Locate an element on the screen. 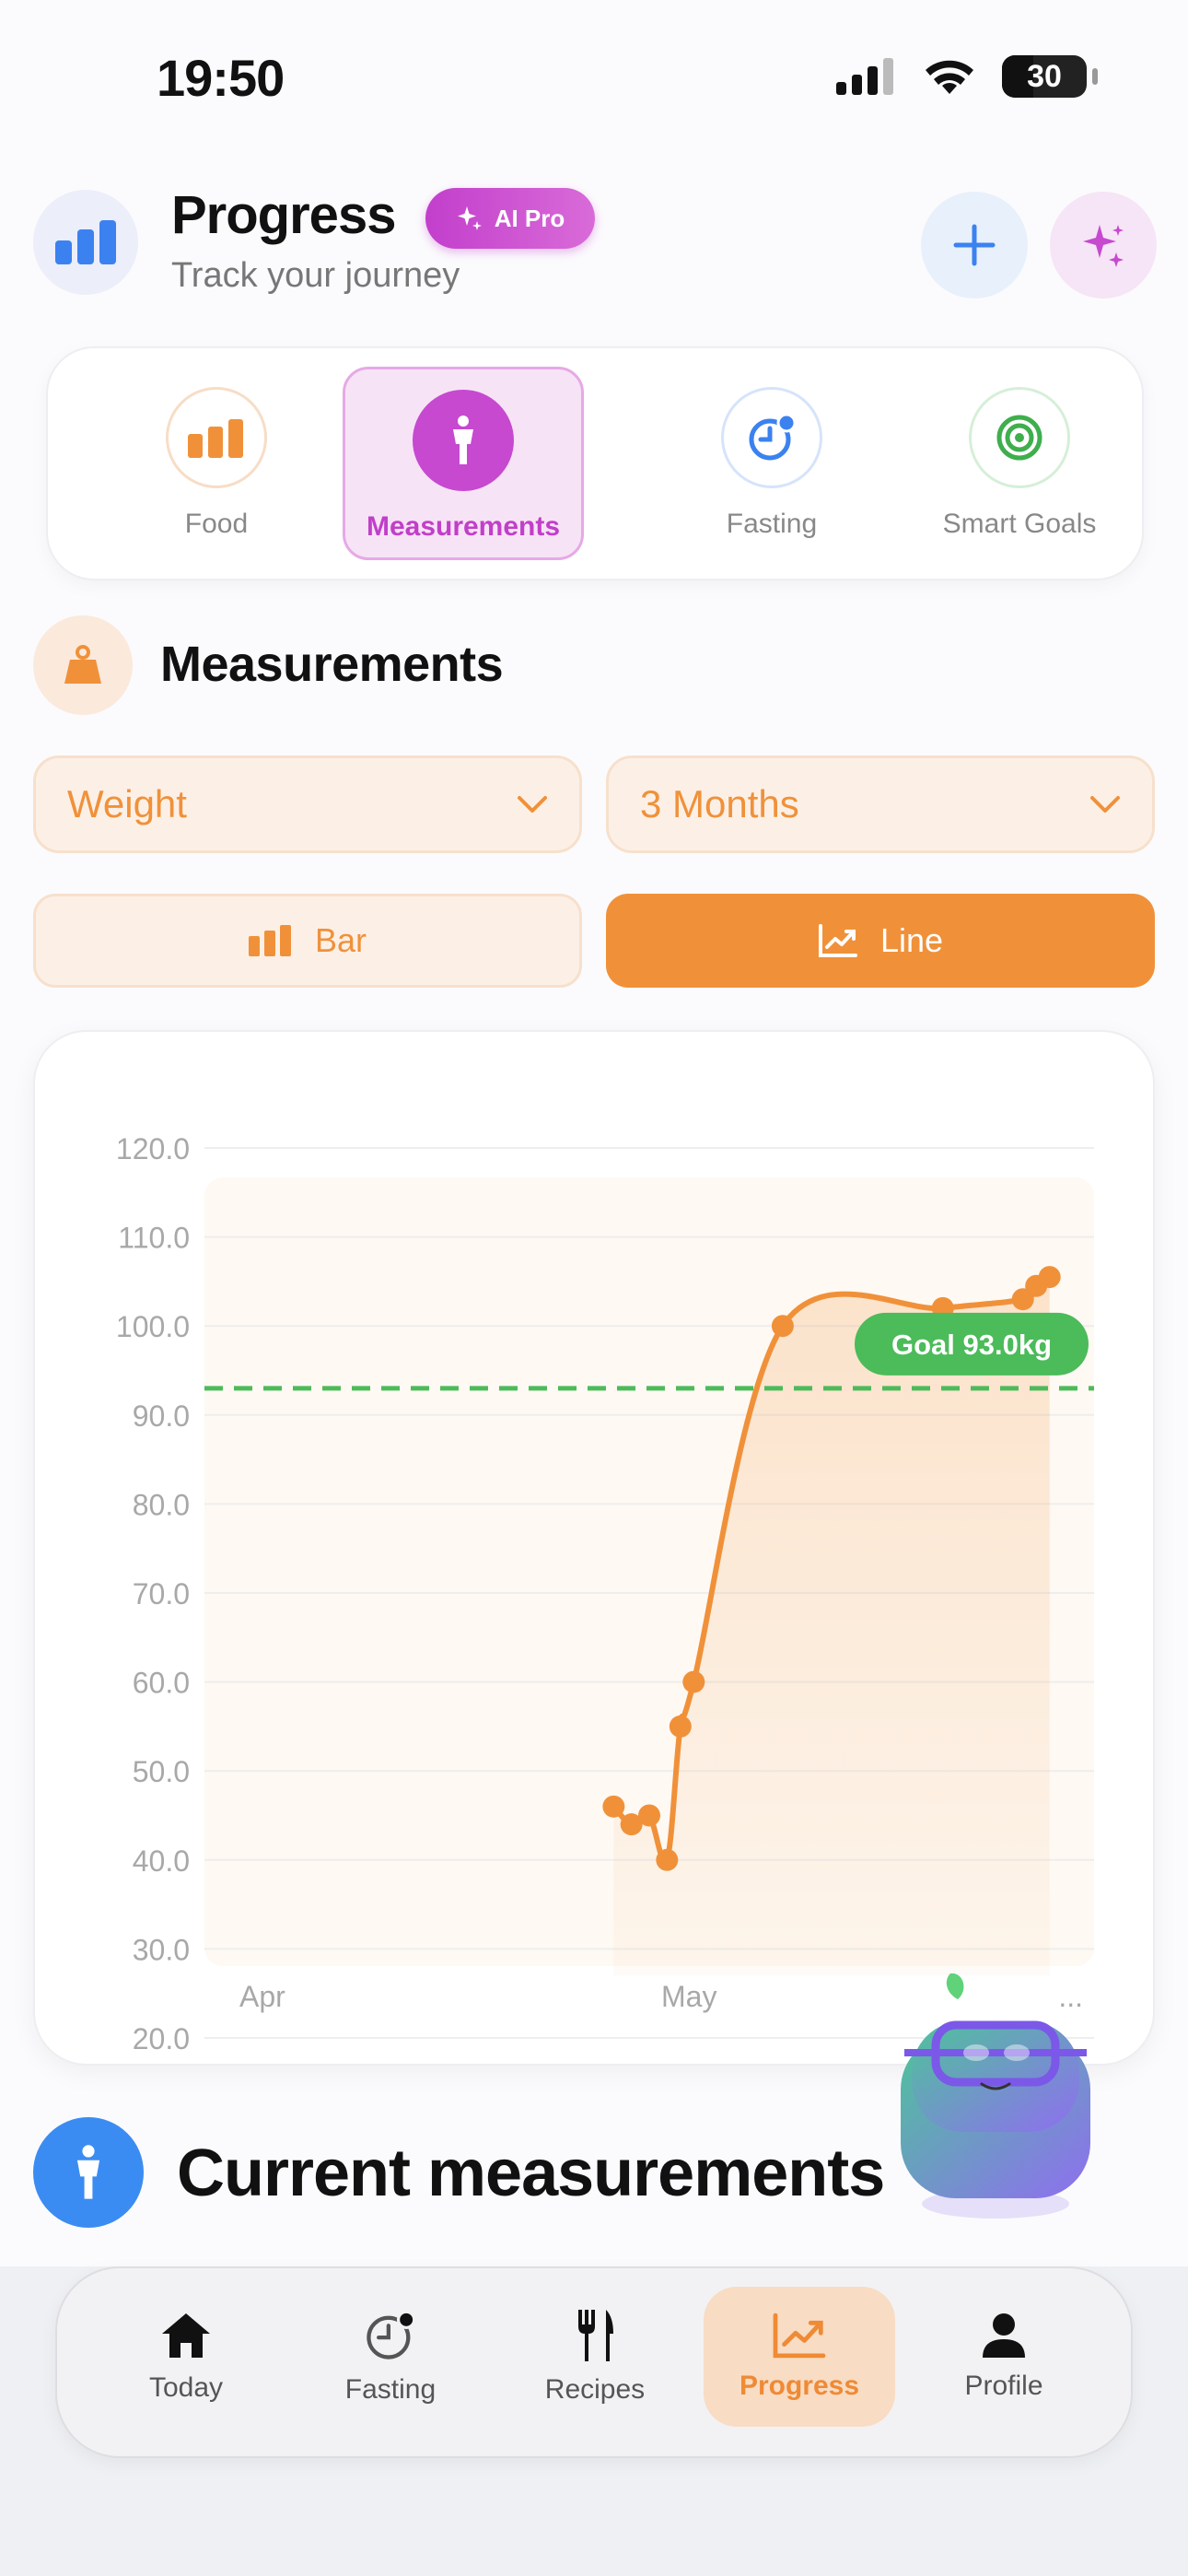 This screenshot has height=2576, width=1188. utensils-icon is located at coordinates (595, 2335).